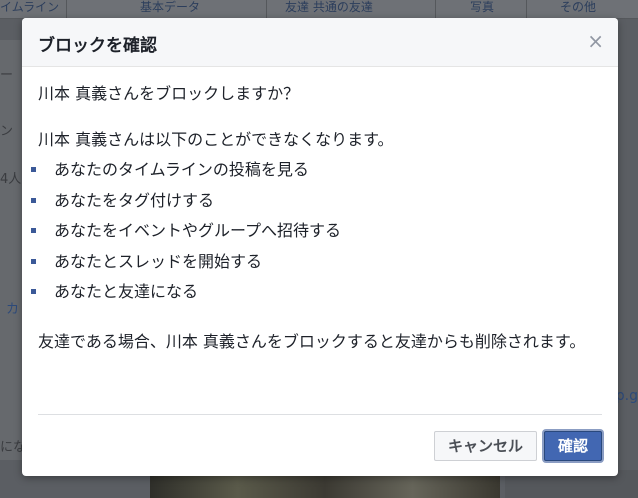 This screenshot has width=638, height=498. Describe the element at coordinates (134, 200) in the screenshot. I see `restriction-text: あなたをタグ付けする` at that location.